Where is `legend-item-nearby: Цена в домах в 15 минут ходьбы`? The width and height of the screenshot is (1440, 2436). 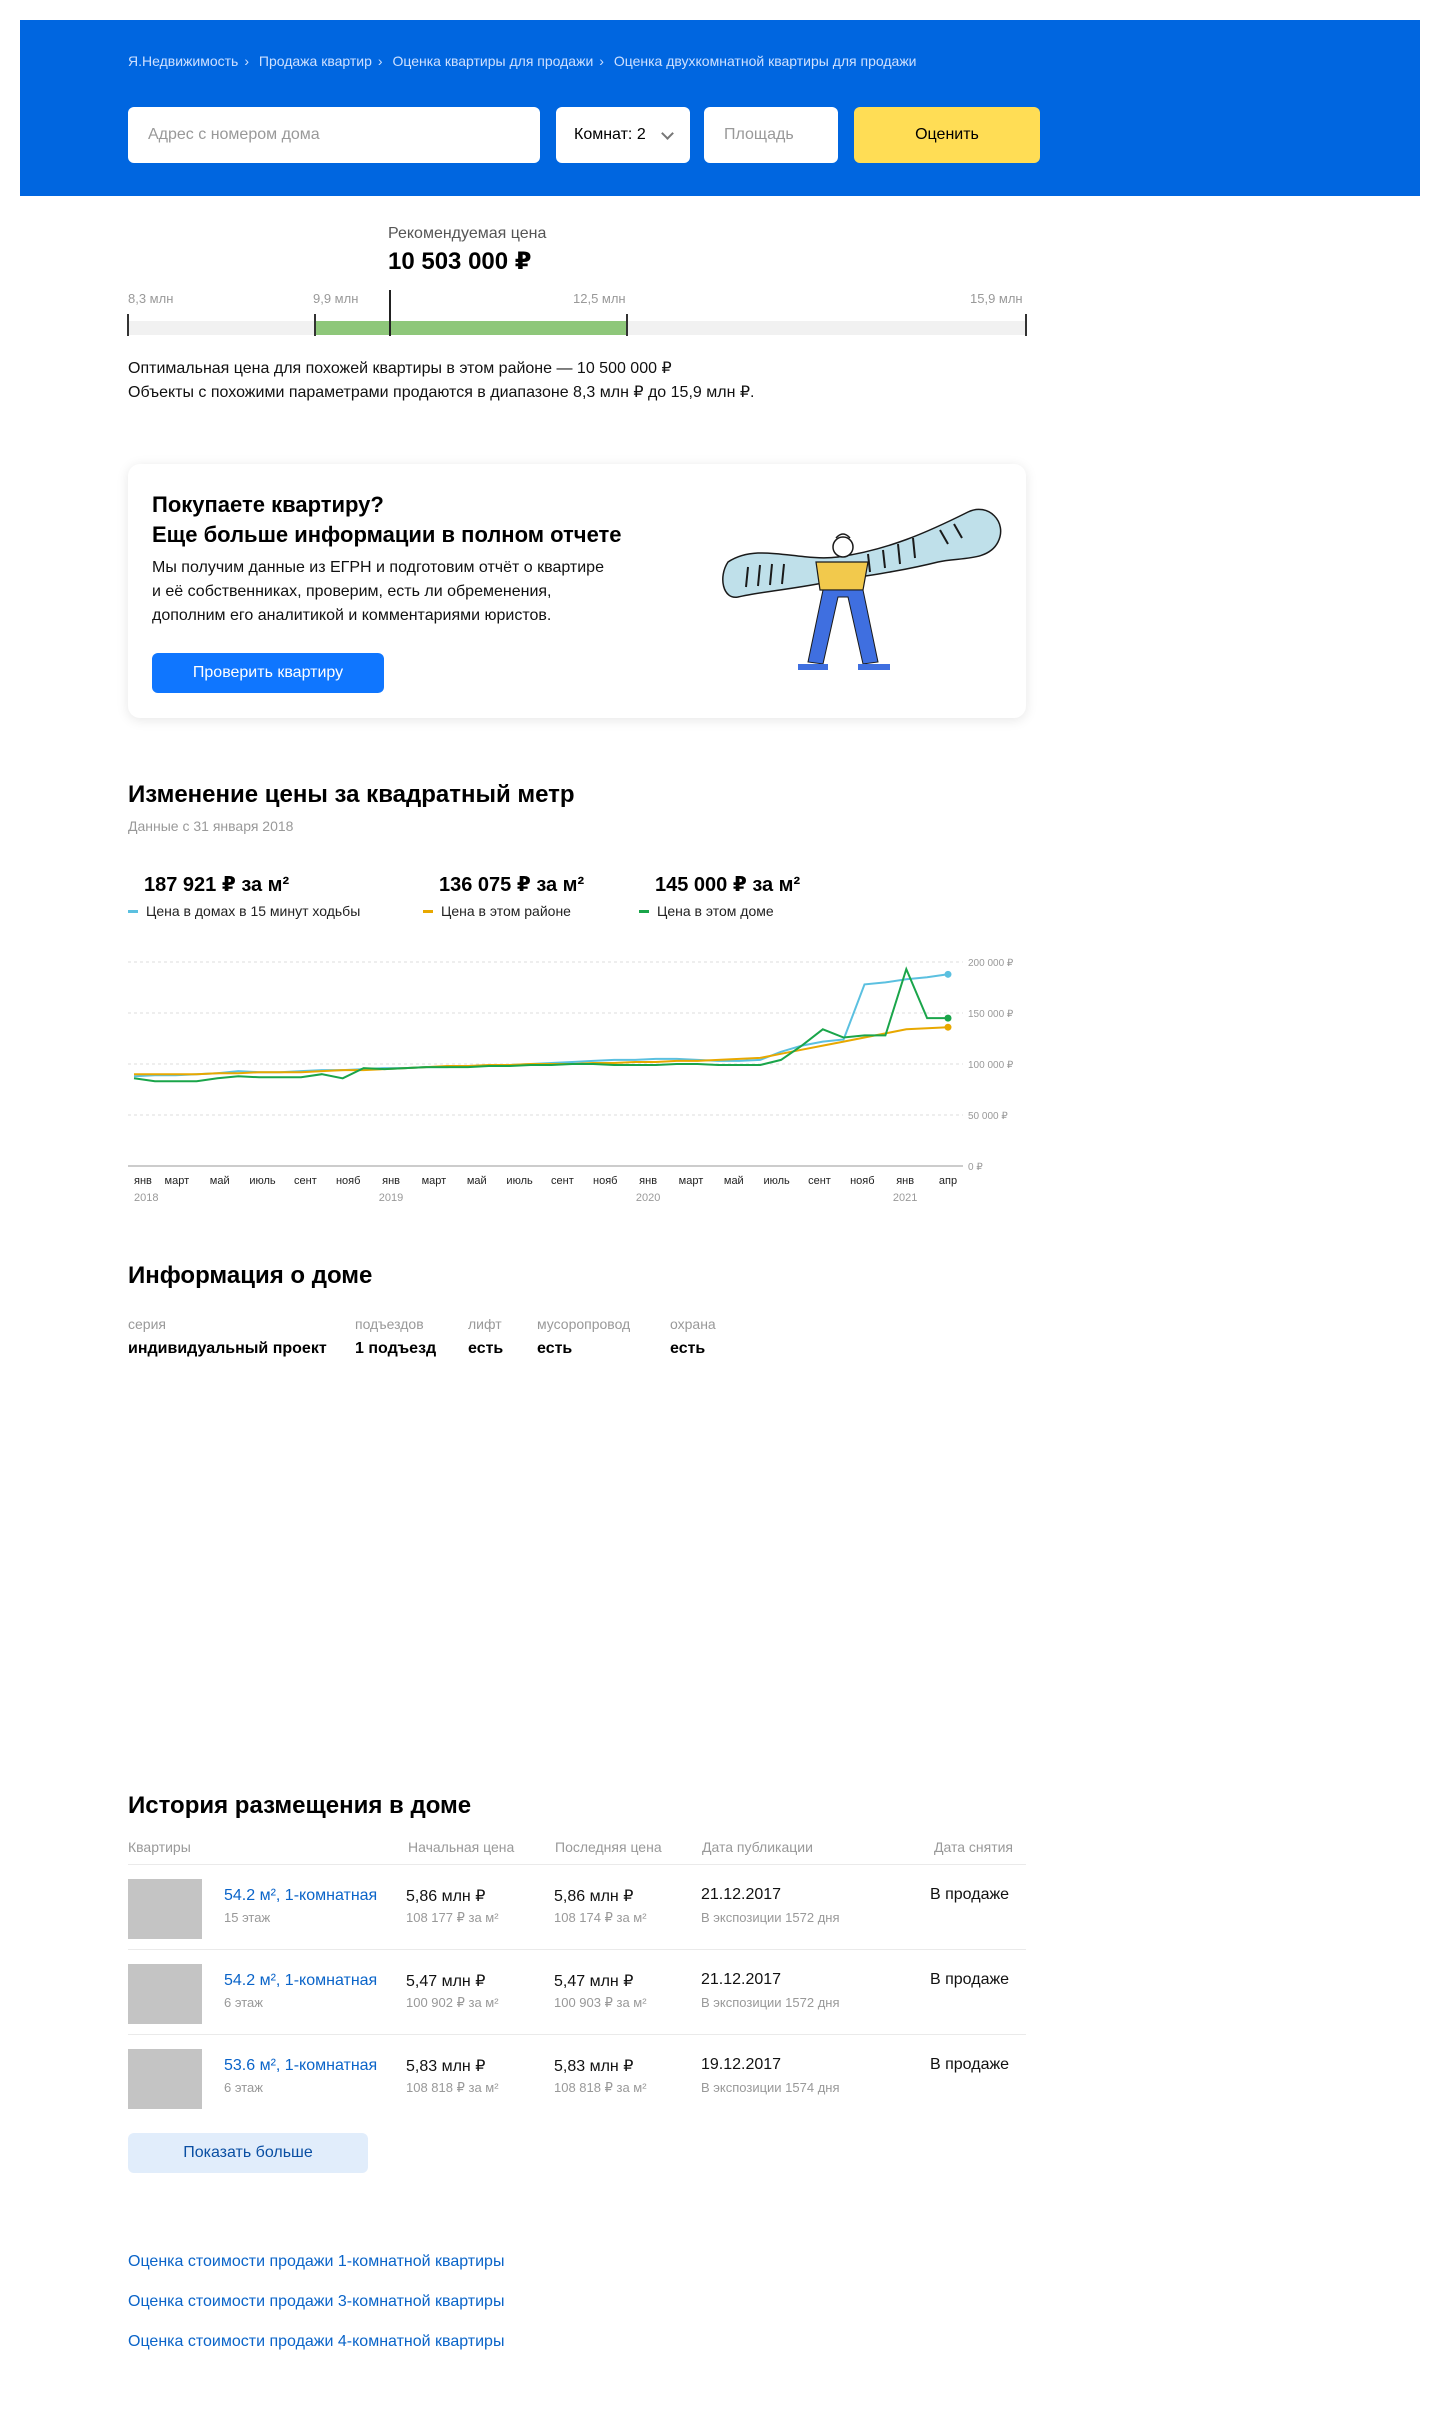 legend-item-nearby: Цена в домах в 15 минут ходьбы is located at coordinates (244, 911).